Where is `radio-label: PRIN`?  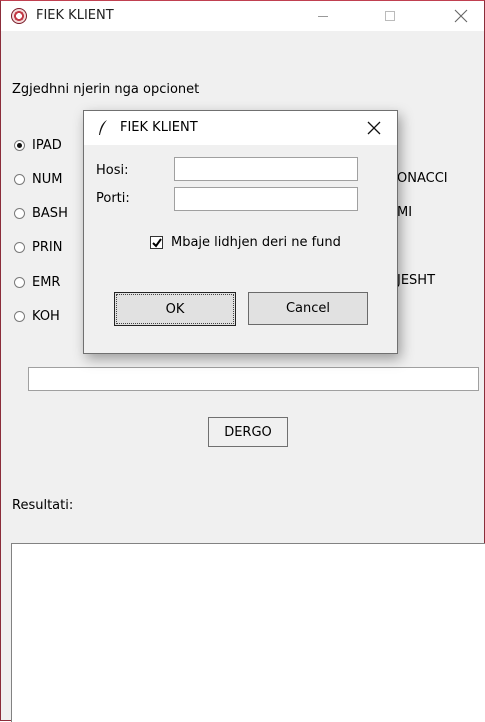
radio-label: PRIN is located at coordinates (47, 247).